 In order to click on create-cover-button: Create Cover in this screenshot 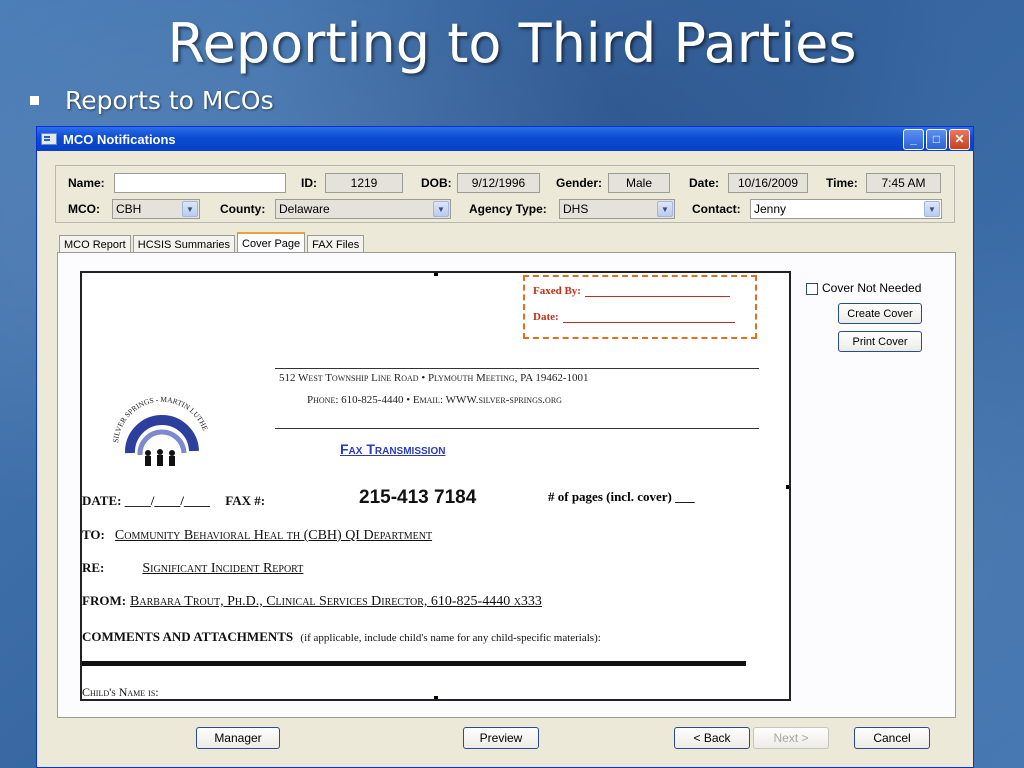, I will do `click(880, 313)`.